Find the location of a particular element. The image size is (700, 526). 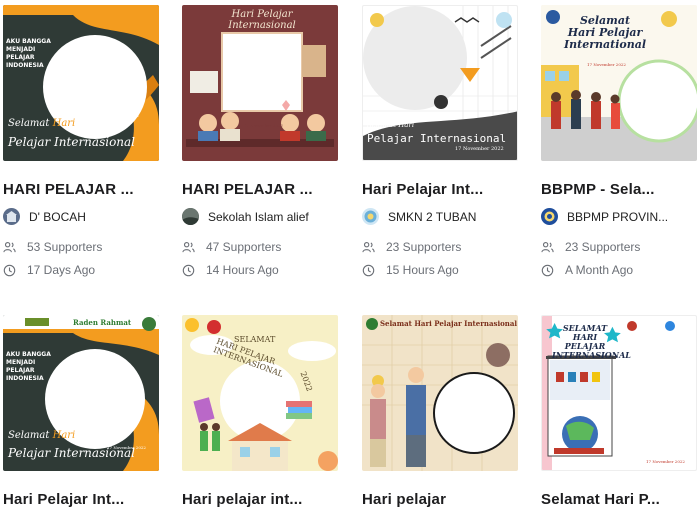

photo-icon is located at coordinates (190, 216).